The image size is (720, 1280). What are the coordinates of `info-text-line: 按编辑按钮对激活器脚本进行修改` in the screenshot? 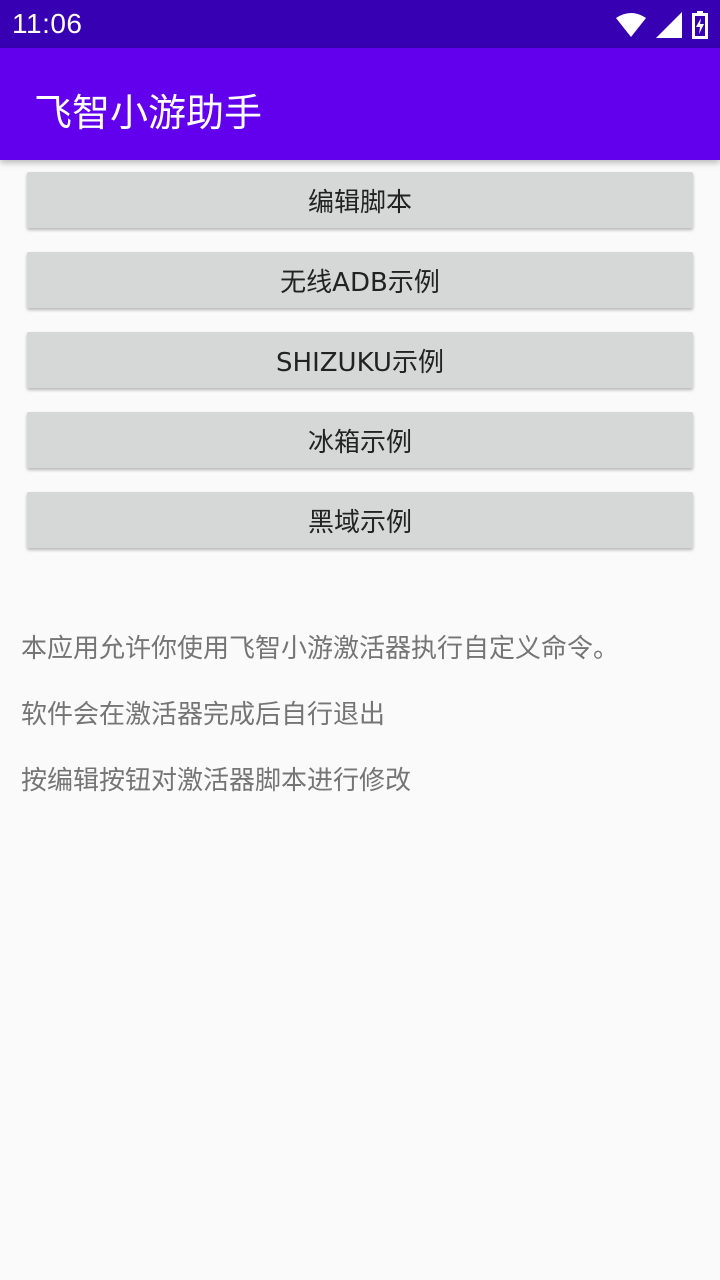 It's located at (216, 781).